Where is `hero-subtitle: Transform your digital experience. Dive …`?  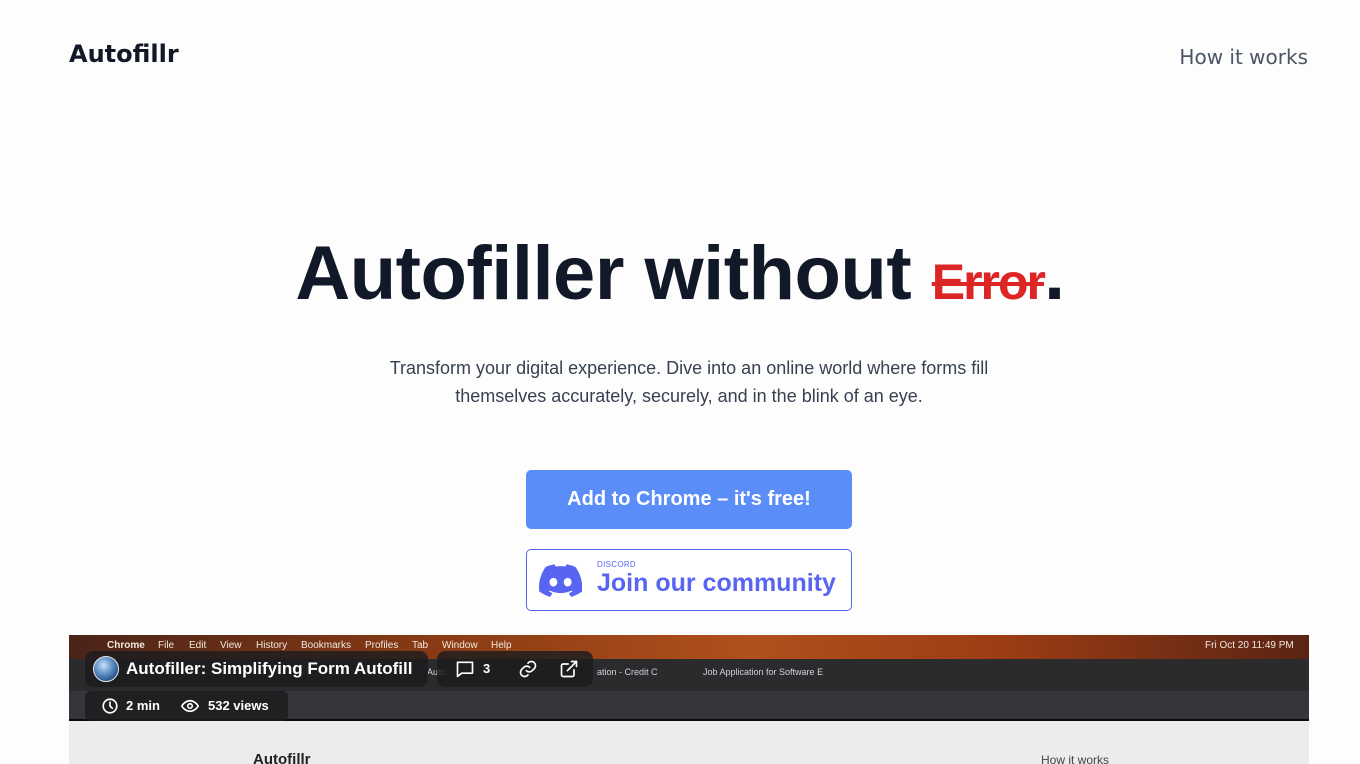 hero-subtitle: Transform your digital experience. Dive … is located at coordinates (689, 382).